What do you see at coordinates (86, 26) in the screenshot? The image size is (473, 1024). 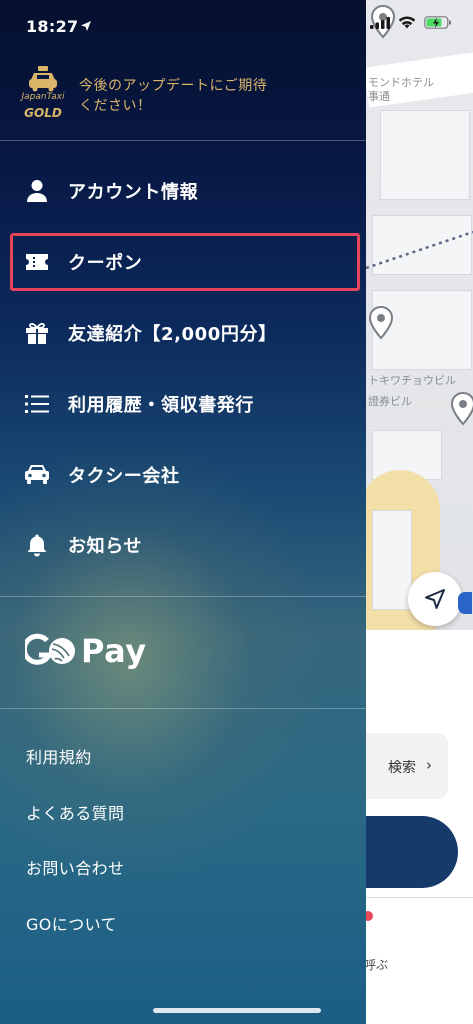 I see `location-services-icon` at bounding box center [86, 26].